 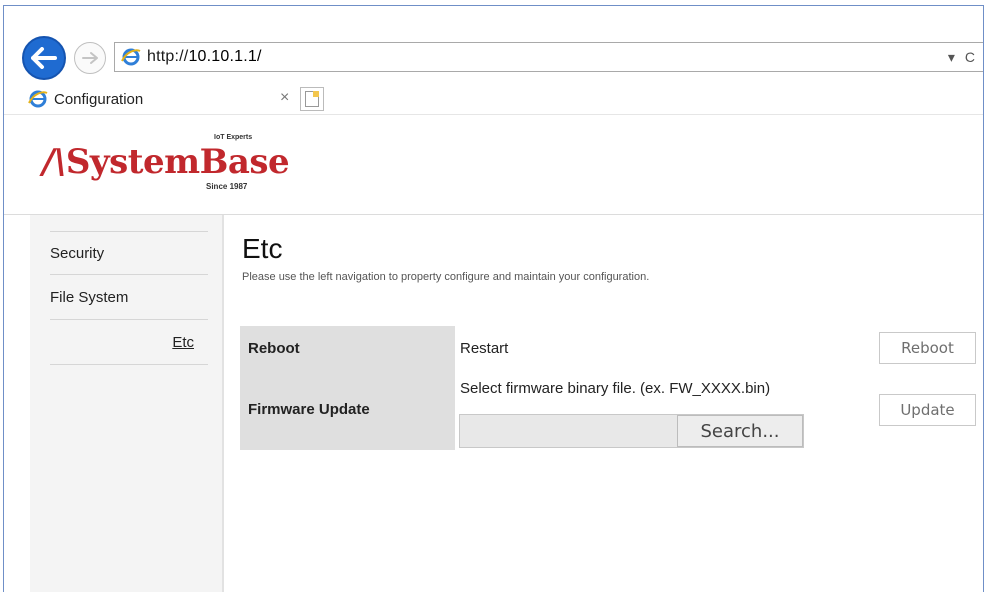 What do you see at coordinates (54, 162) in the screenshot?
I see `logo-slash: /\` at bounding box center [54, 162].